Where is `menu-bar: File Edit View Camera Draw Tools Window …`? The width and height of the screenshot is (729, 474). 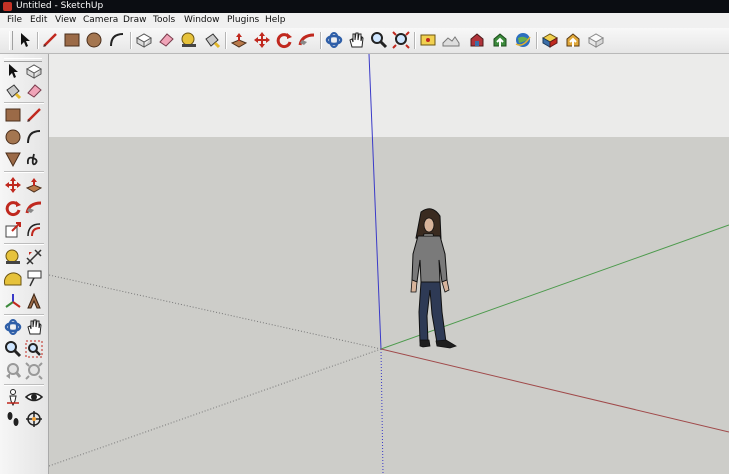
menu-bar: File Edit View Camera Draw Tools Window … is located at coordinates (364, 20).